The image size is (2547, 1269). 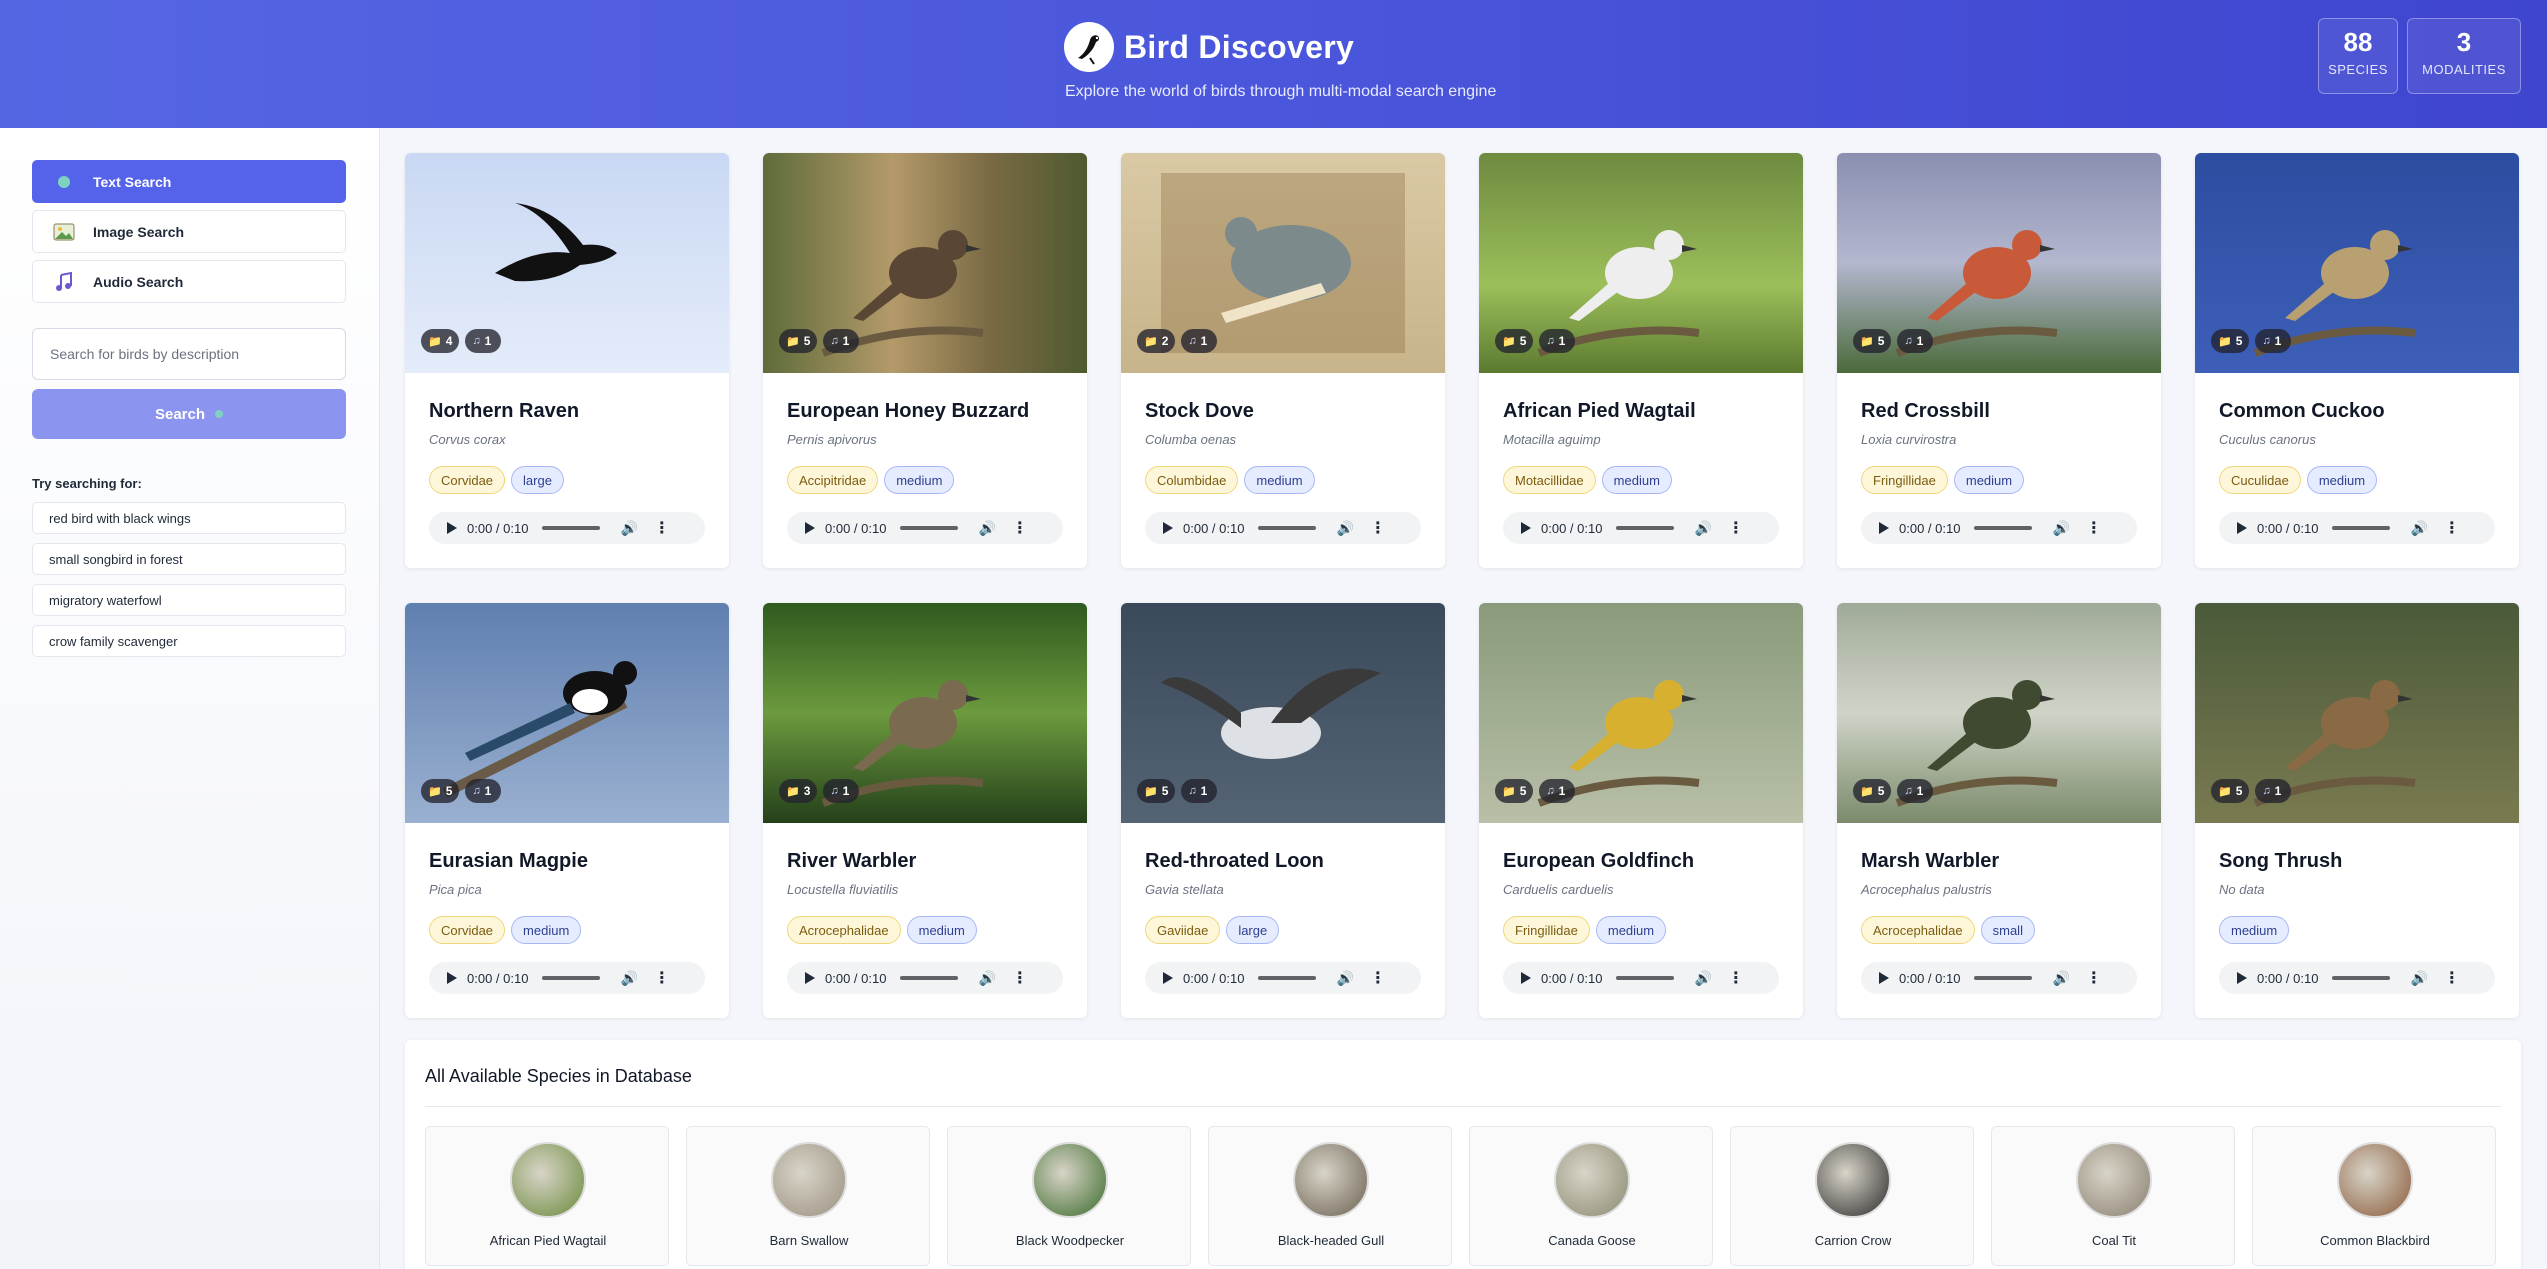 What do you see at coordinates (547, 1196) in the screenshot?
I see `species-tile: African Pied Wagtail` at bounding box center [547, 1196].